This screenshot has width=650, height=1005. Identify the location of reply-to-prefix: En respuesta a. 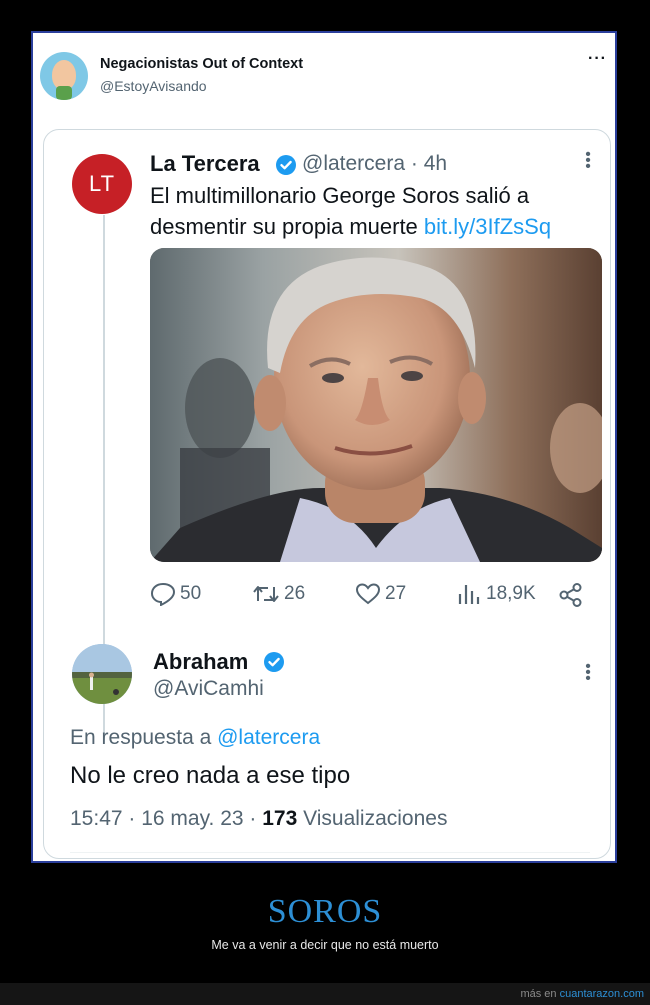
(141, 737).